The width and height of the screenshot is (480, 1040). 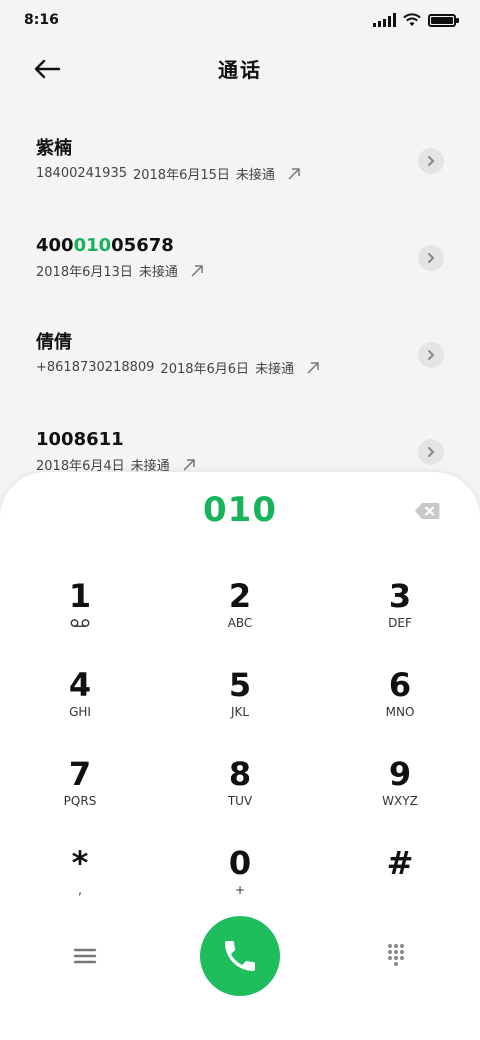 What do you see at coordinates (85, 956) in the screenshot?
I see `menu-icon` at bounding box center [85, 956].